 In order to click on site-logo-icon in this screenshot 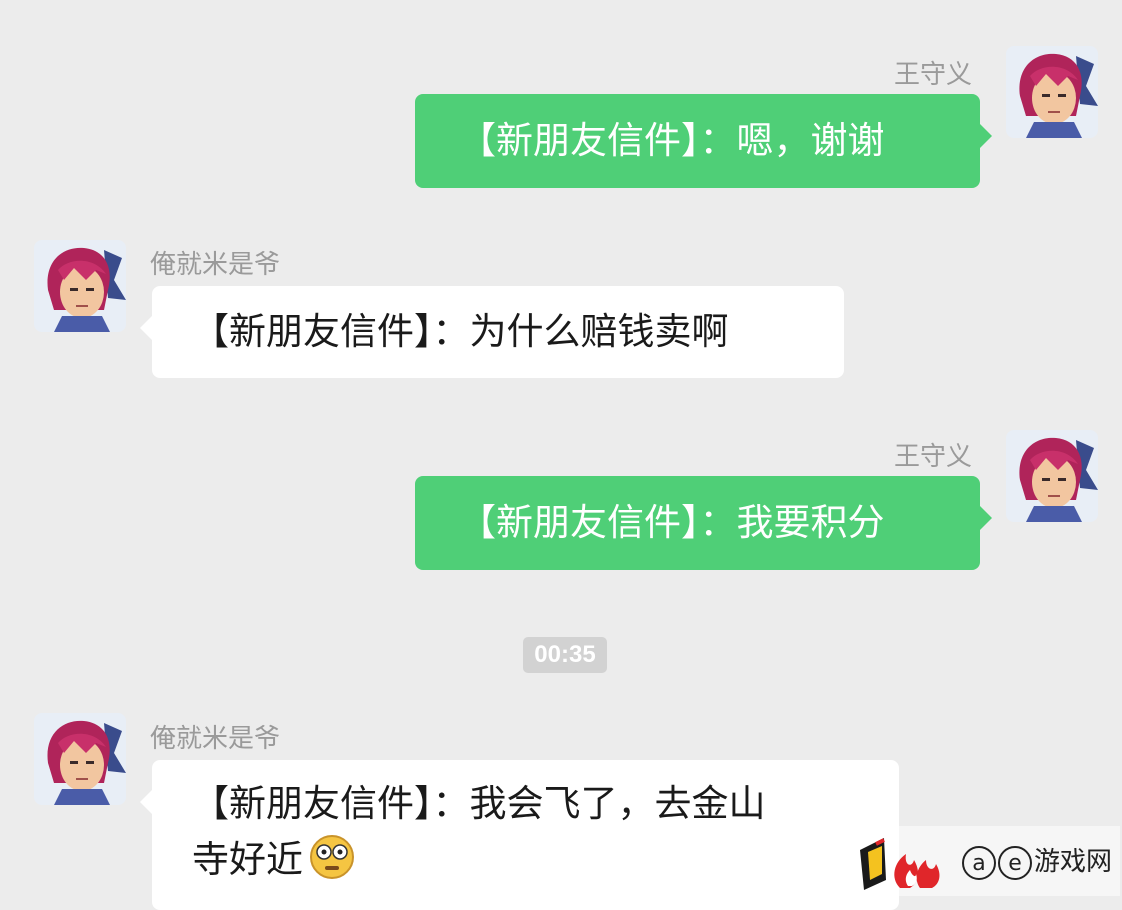, I will do `click(900, 864)`.